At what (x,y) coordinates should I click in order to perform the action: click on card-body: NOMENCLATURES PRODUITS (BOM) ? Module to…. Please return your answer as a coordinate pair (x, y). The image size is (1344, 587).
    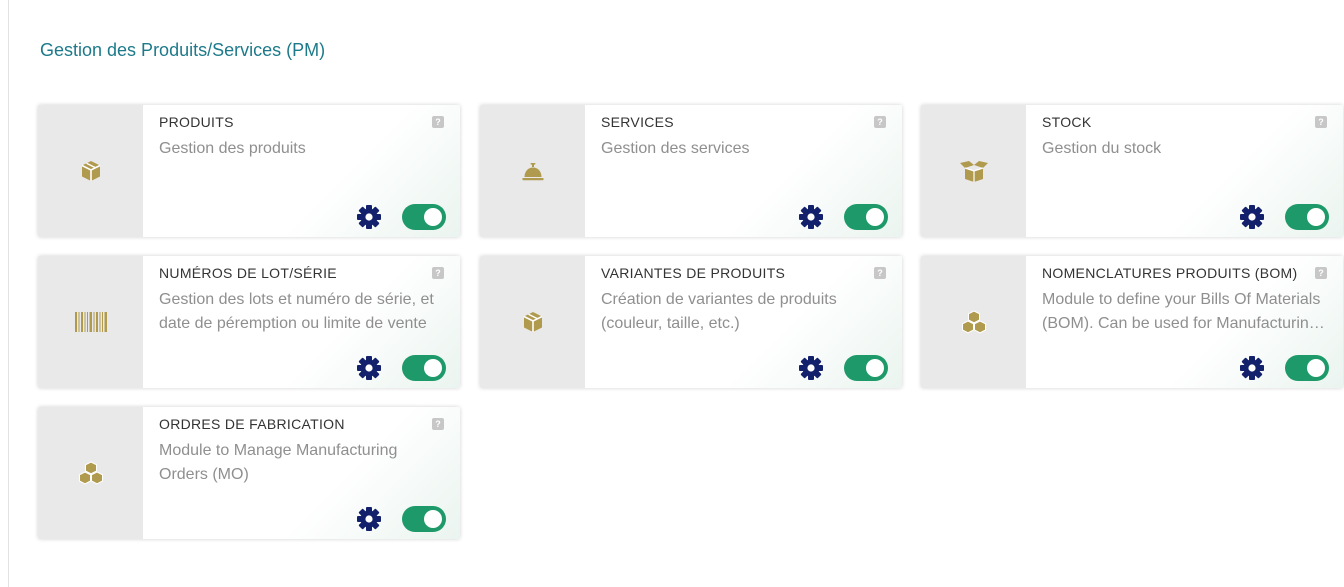
    Looking at the image, I should click on (1184, 322).